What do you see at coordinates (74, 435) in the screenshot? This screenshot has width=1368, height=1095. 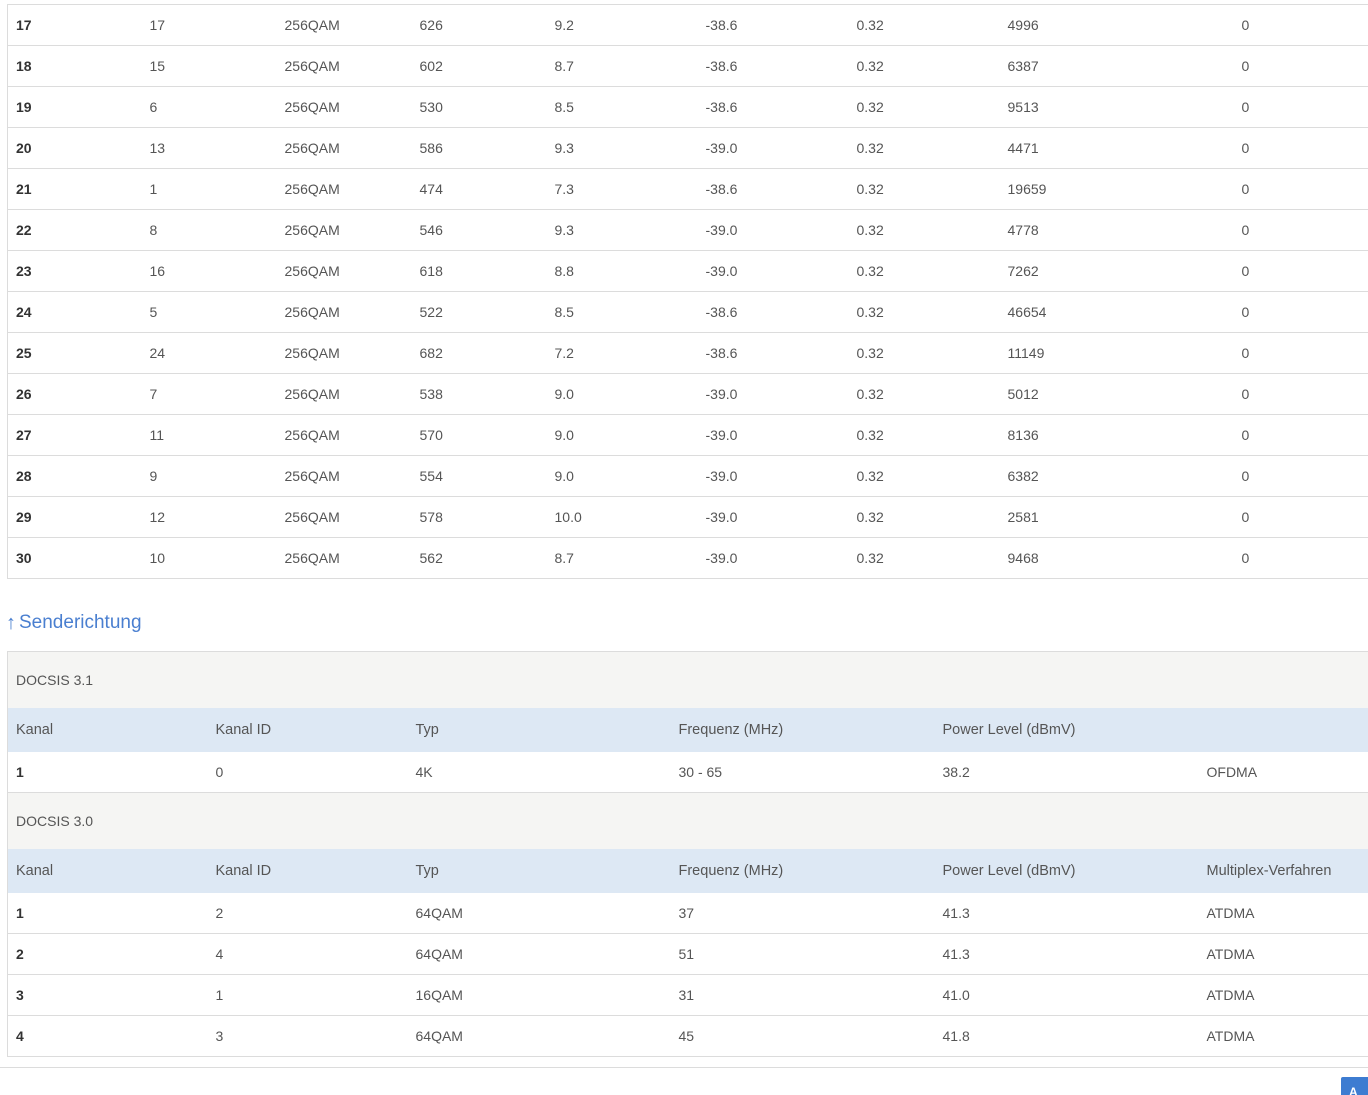 I see `channel-number: 27` at bounding box center [74, 435].